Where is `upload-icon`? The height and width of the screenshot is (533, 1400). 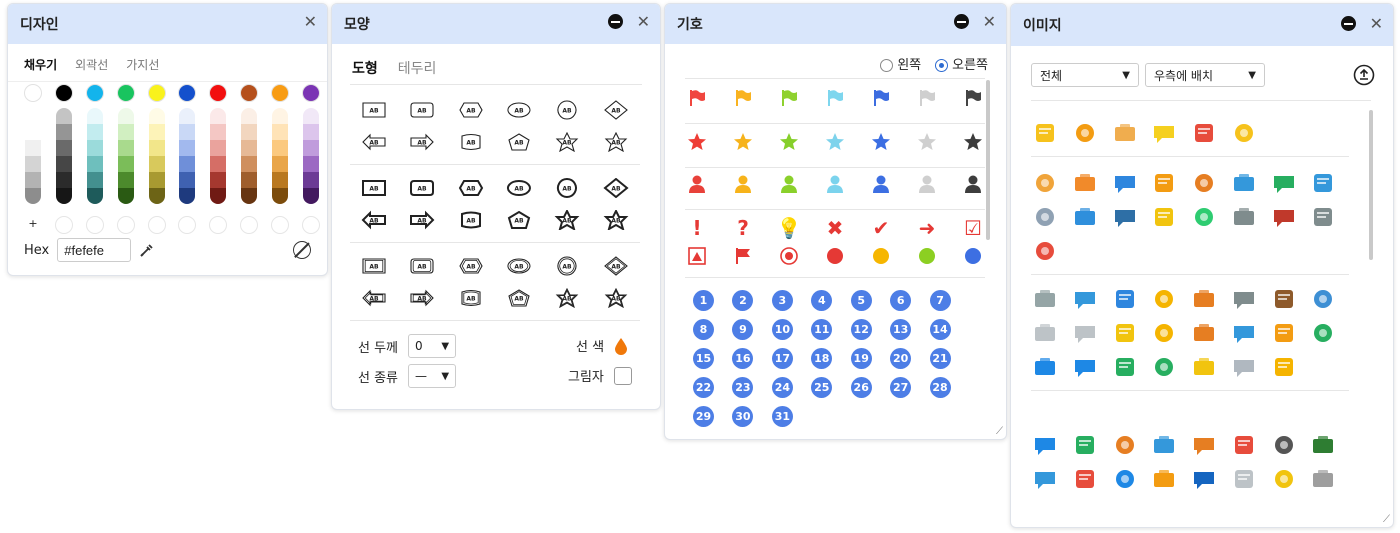
upload-icon is located at coordinates (1364, 75).